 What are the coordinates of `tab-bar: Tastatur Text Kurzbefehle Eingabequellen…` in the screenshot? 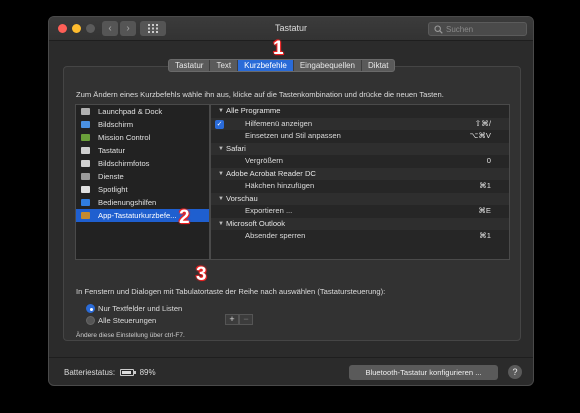 It's located at (282, 65).